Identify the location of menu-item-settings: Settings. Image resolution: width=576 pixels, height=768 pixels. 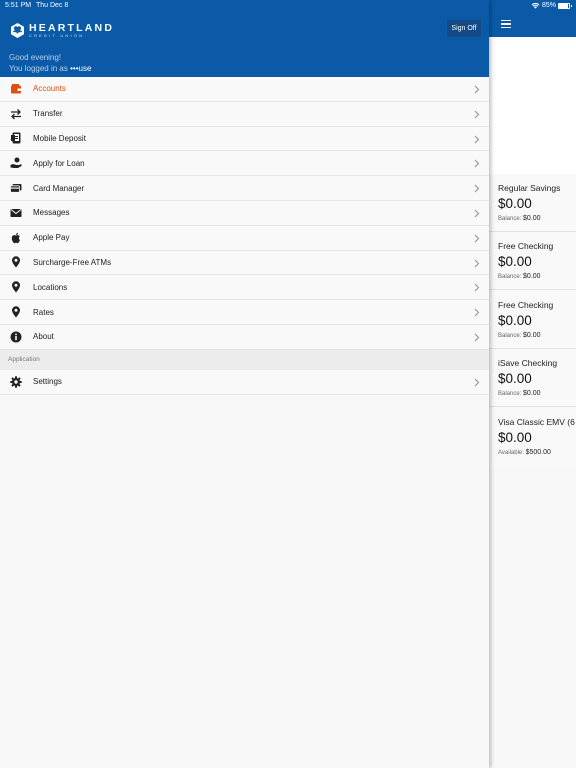
(244, 382).